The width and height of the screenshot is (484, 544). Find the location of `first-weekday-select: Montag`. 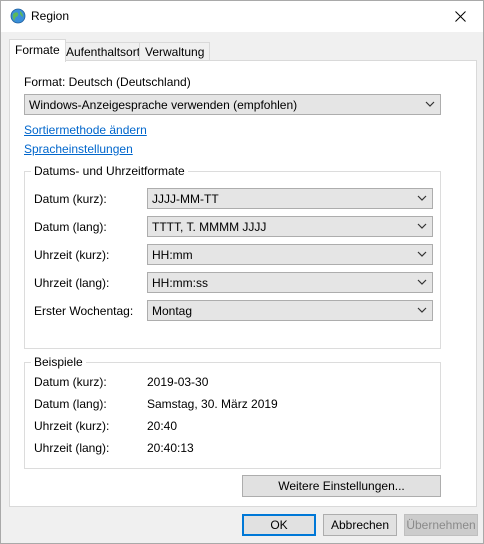

first-weekday-select: Montag is located at coordinates (290, 310).